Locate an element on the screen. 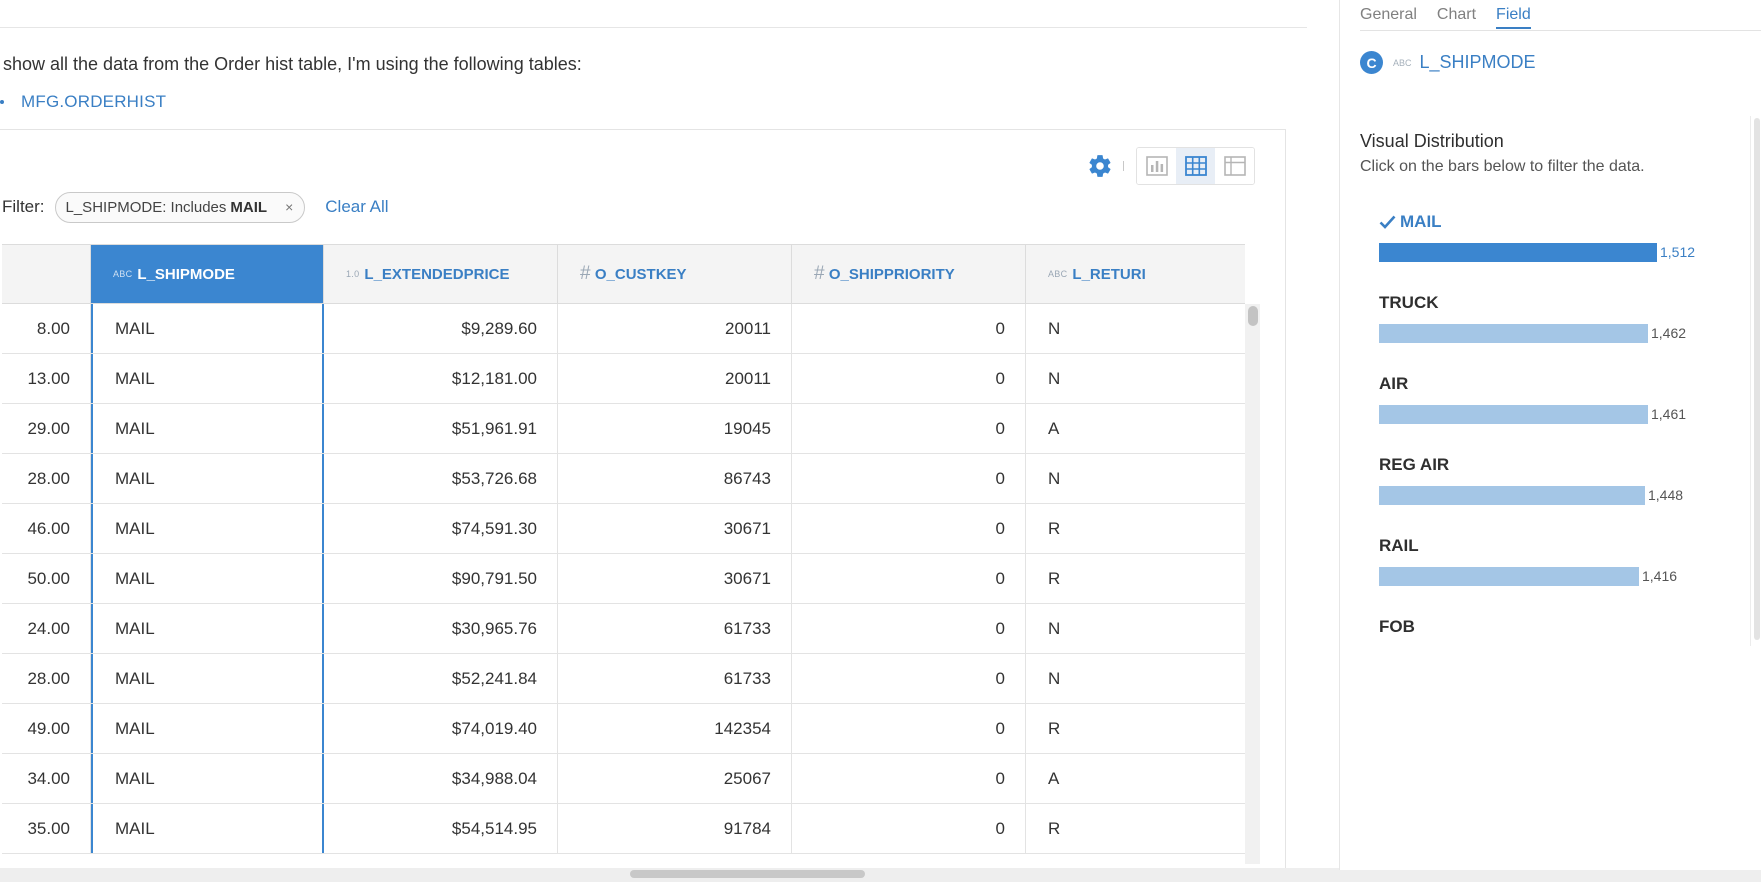 This screenshot has height=882, width=1761. table-row: 28.00 MAIL $53,726.68 86743 0 N is located at coordinates (623, 479).